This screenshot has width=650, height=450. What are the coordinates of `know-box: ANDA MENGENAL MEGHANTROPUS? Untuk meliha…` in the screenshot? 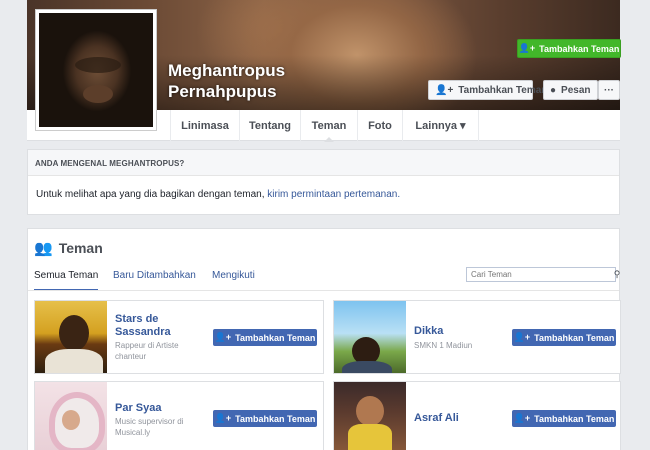 It's located at (323, 182).